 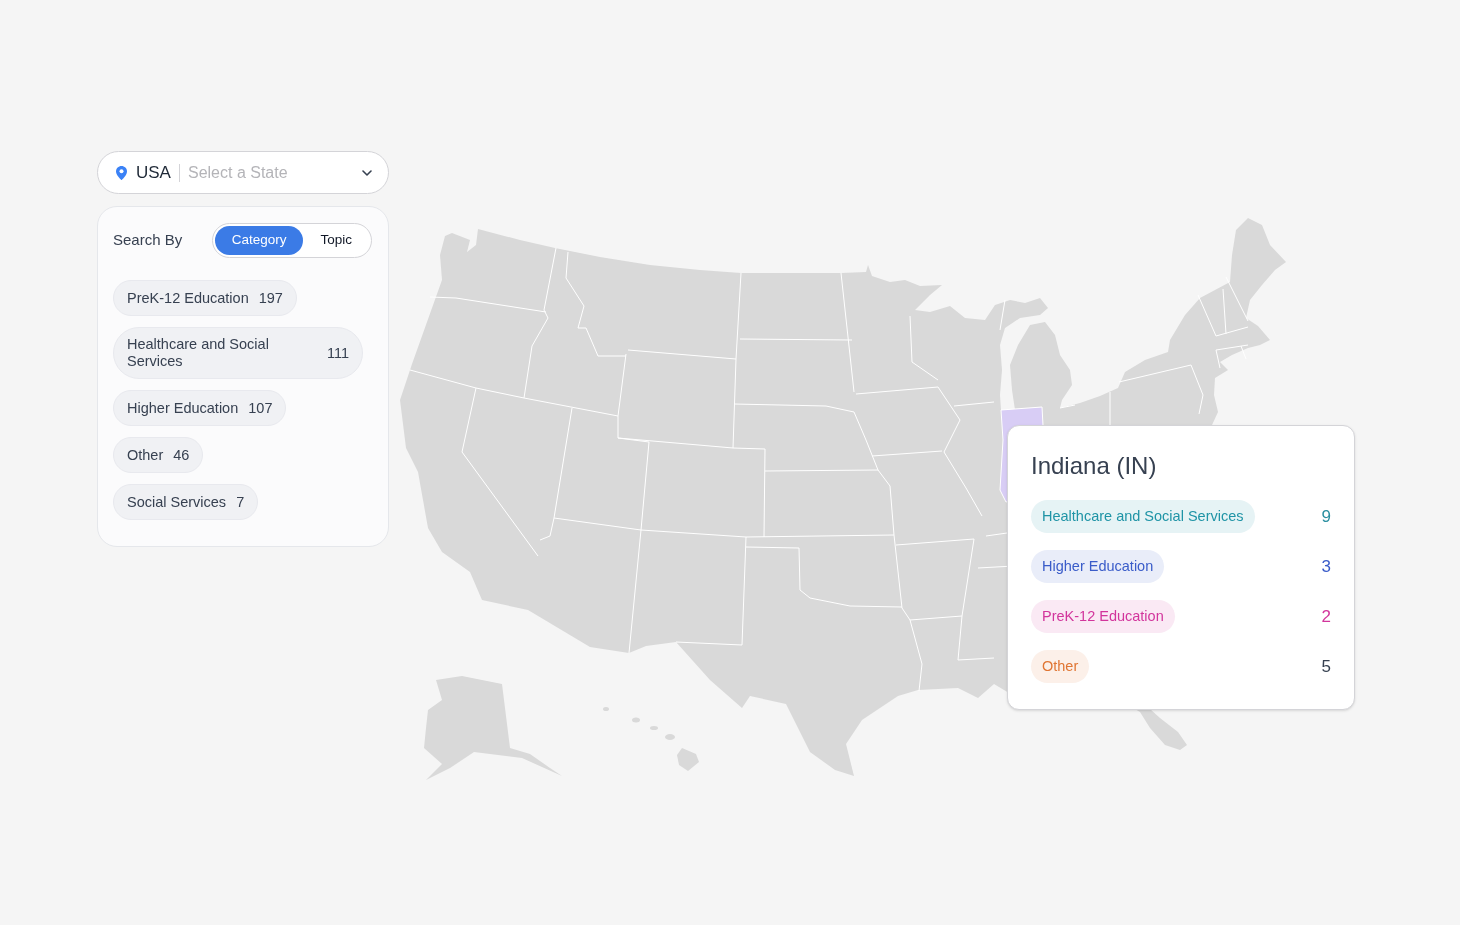 I want to click on category-chip: Healthcare and Social Services 111, so click(x=238, y=353).